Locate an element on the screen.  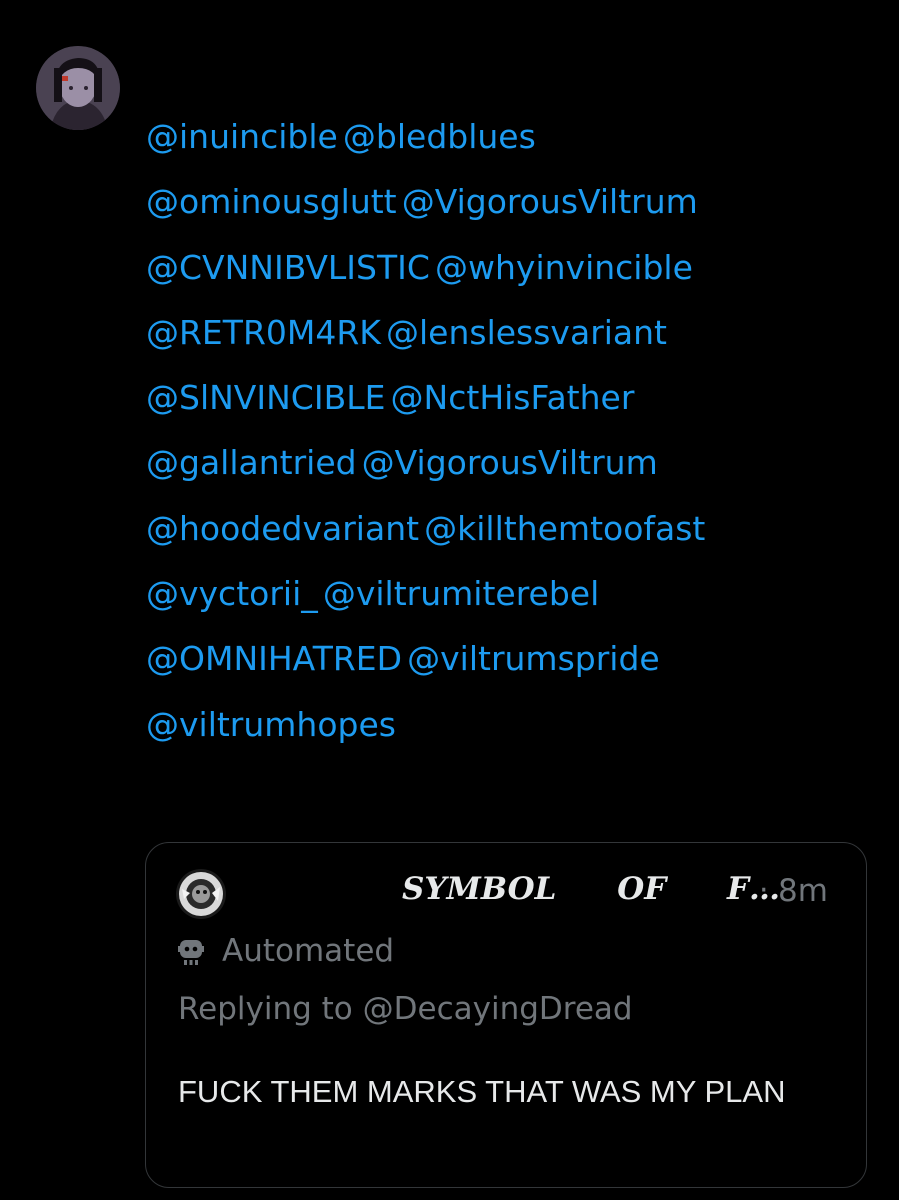
mention-line: @SlNVINCIBLE @NctHisFather is located at coordinates (516, 397).